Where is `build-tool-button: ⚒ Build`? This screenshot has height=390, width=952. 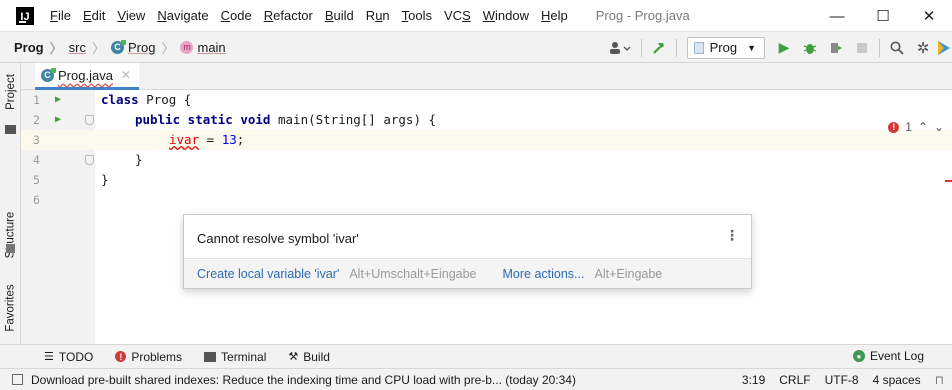 build-tool-button: ⚒ Build is located at coordinates (309, 357).